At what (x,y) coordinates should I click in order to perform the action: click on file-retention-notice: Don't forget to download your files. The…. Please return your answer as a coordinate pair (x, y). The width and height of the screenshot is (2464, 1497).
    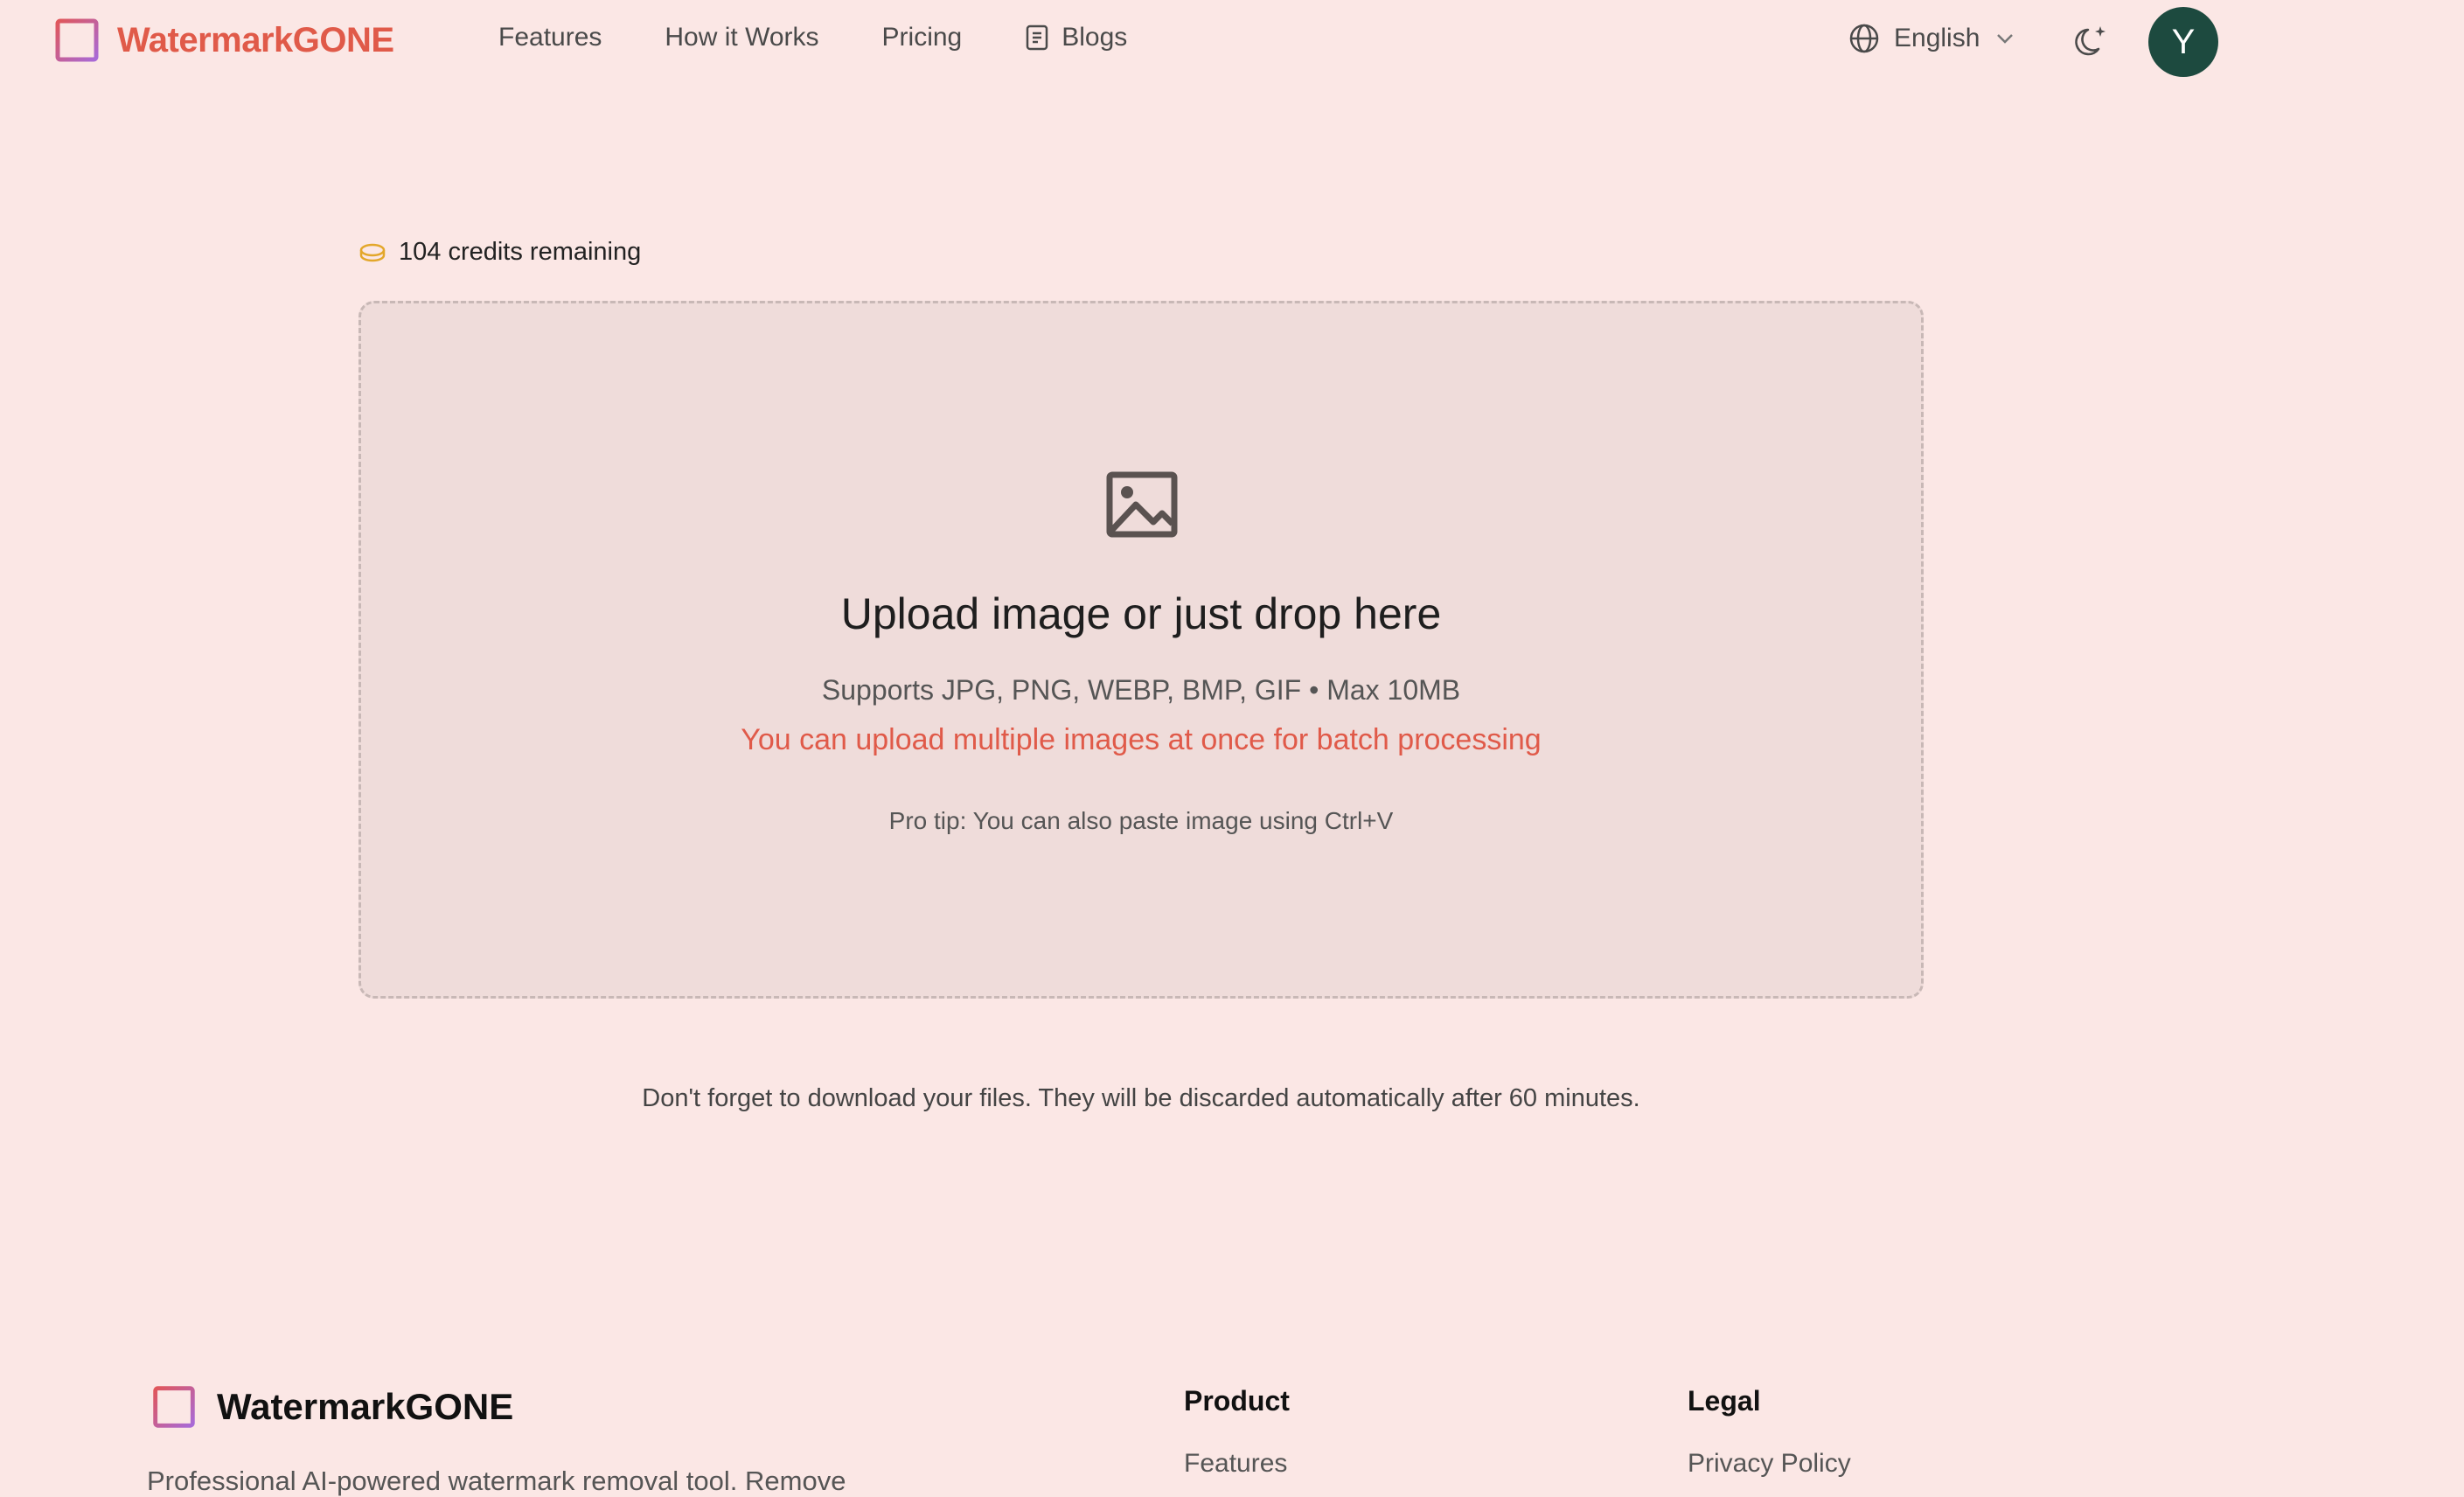
    Looking at the image, I should click on (1141, 1098).